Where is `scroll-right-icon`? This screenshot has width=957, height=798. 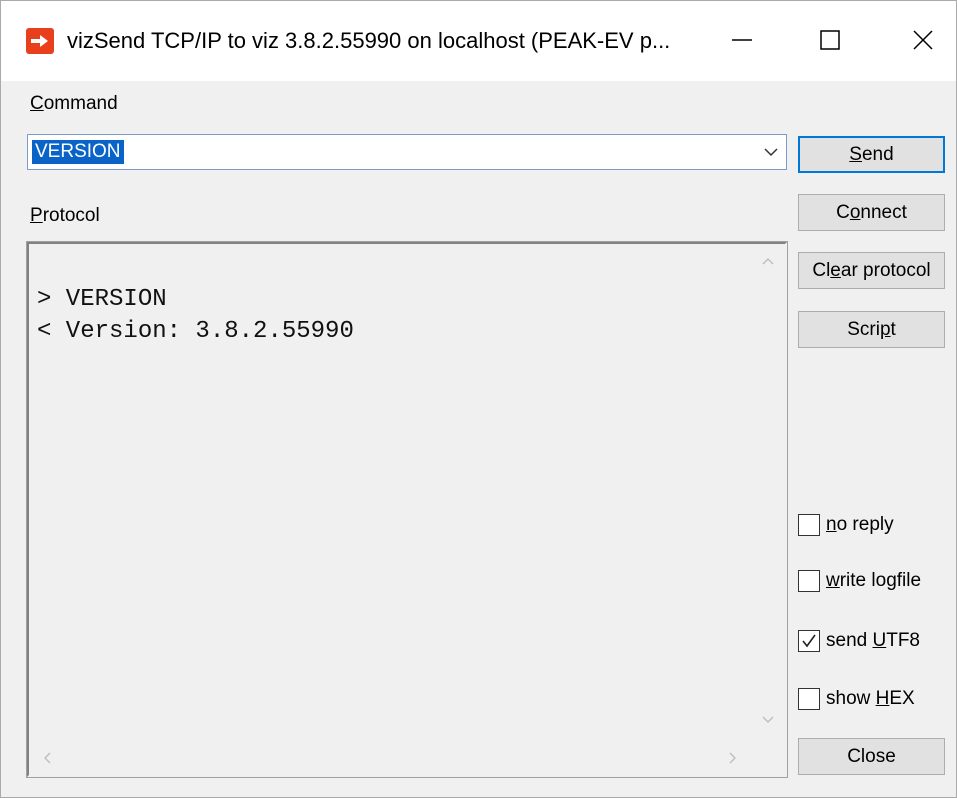 scroll-right-icon is located at coordinates (733, 758).